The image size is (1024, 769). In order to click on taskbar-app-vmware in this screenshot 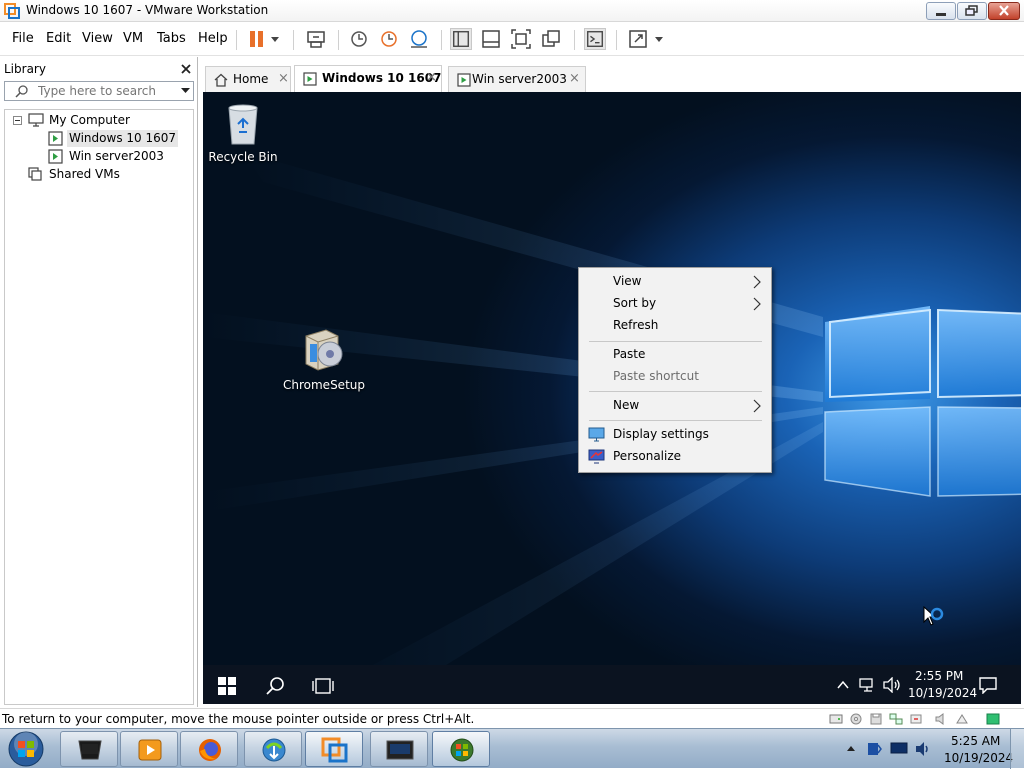, I will do `click(334, 749)`.